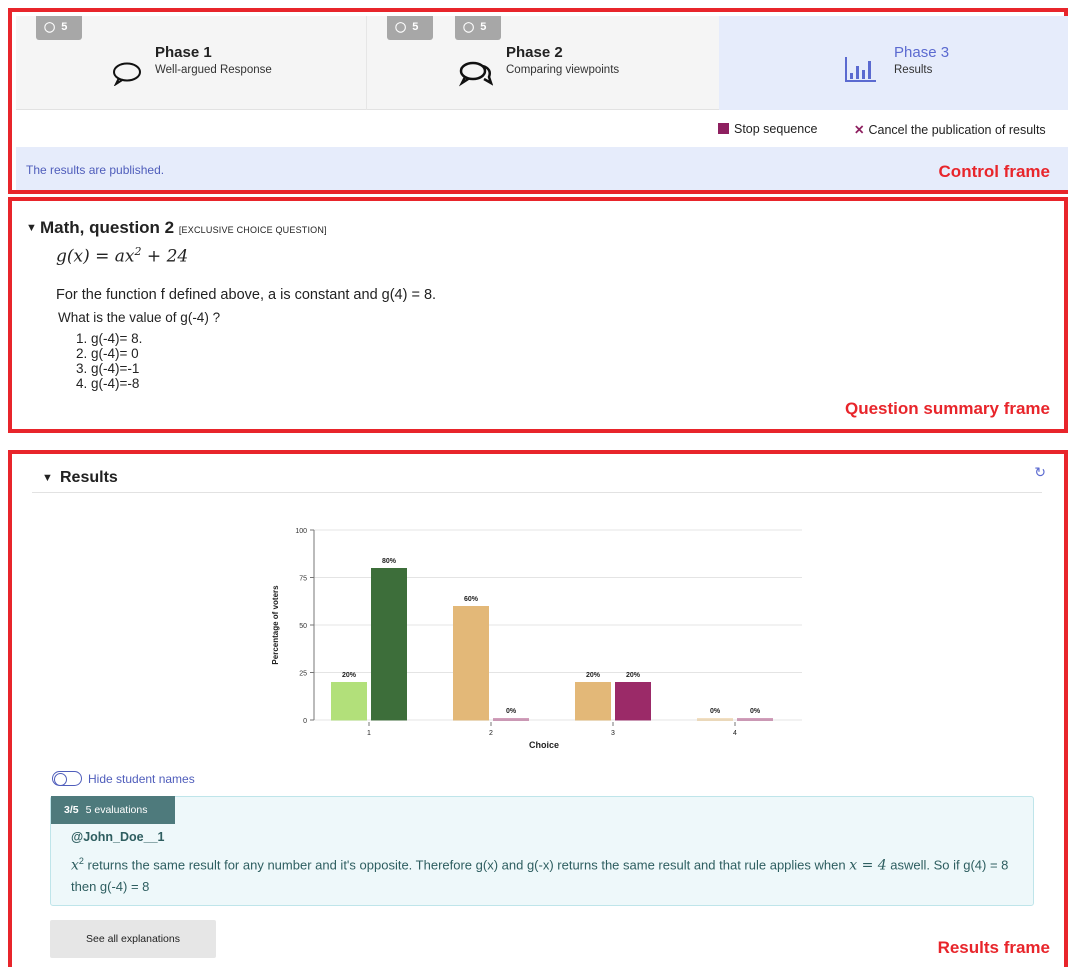 Image resolution: width=1071 pixels, height=967 pixels. Describe the element at coordinates (123, 778) in the screenshot. I see `hide-names-toggle: Hide student names` at that location.